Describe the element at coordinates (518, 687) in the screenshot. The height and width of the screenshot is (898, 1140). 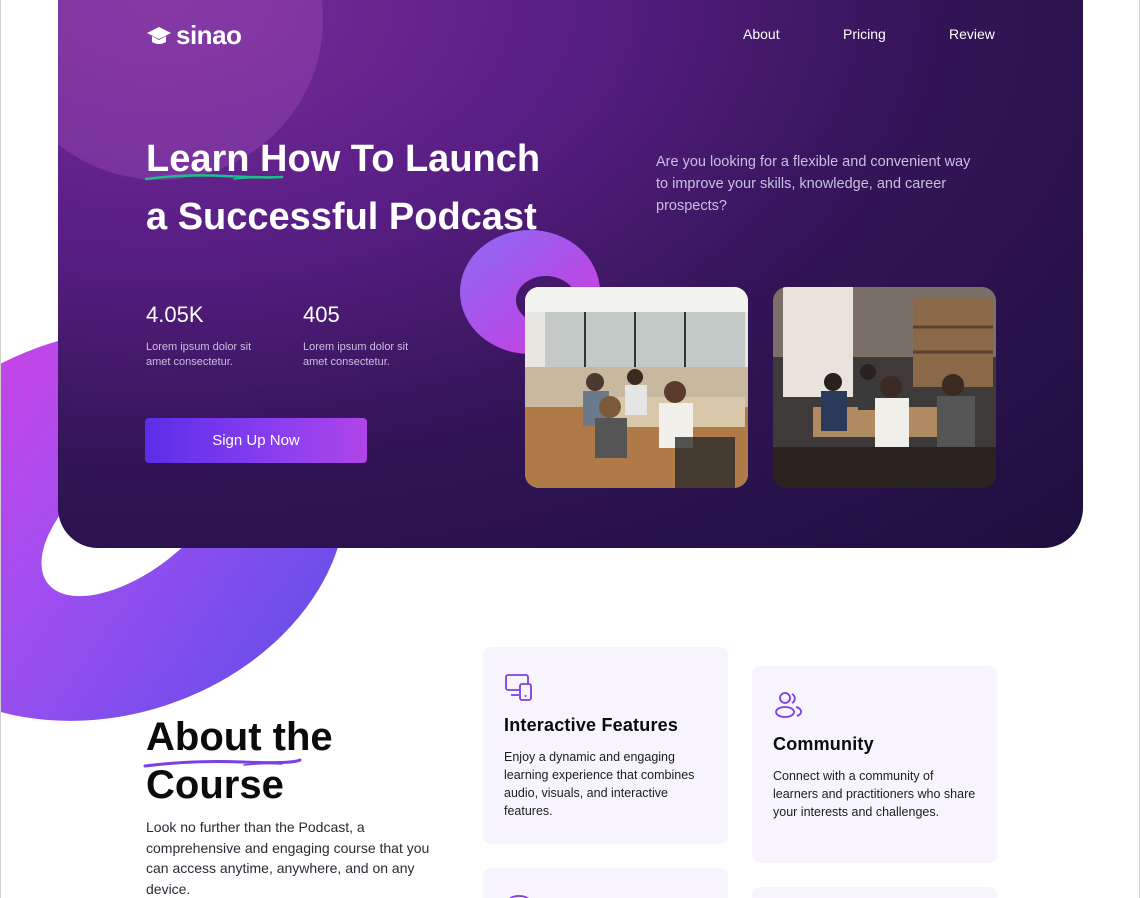
I see `devices-icon` at that location.